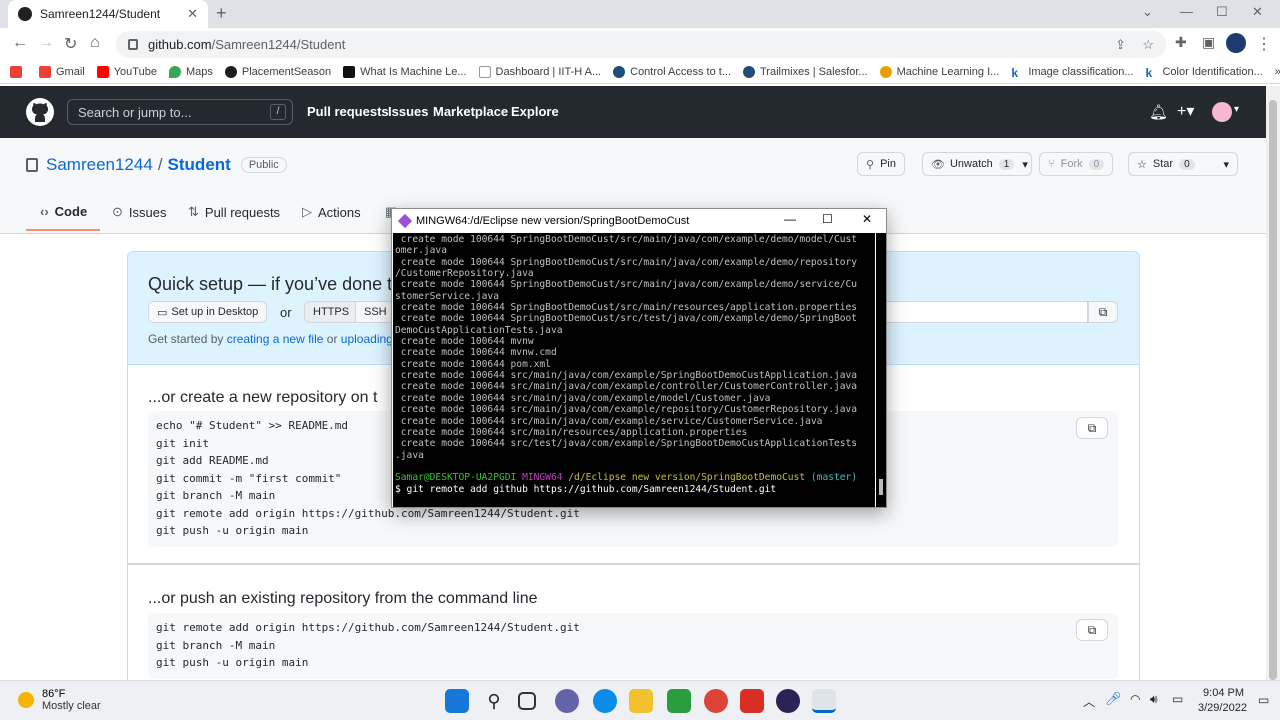 Image resolution: width=1280 pixels, height=720 pixels. I want to click on forward-icon: →, so click(46, 43).